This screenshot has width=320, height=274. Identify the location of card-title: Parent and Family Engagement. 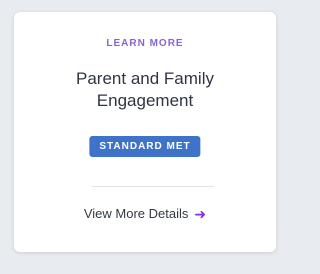
(145, 89).